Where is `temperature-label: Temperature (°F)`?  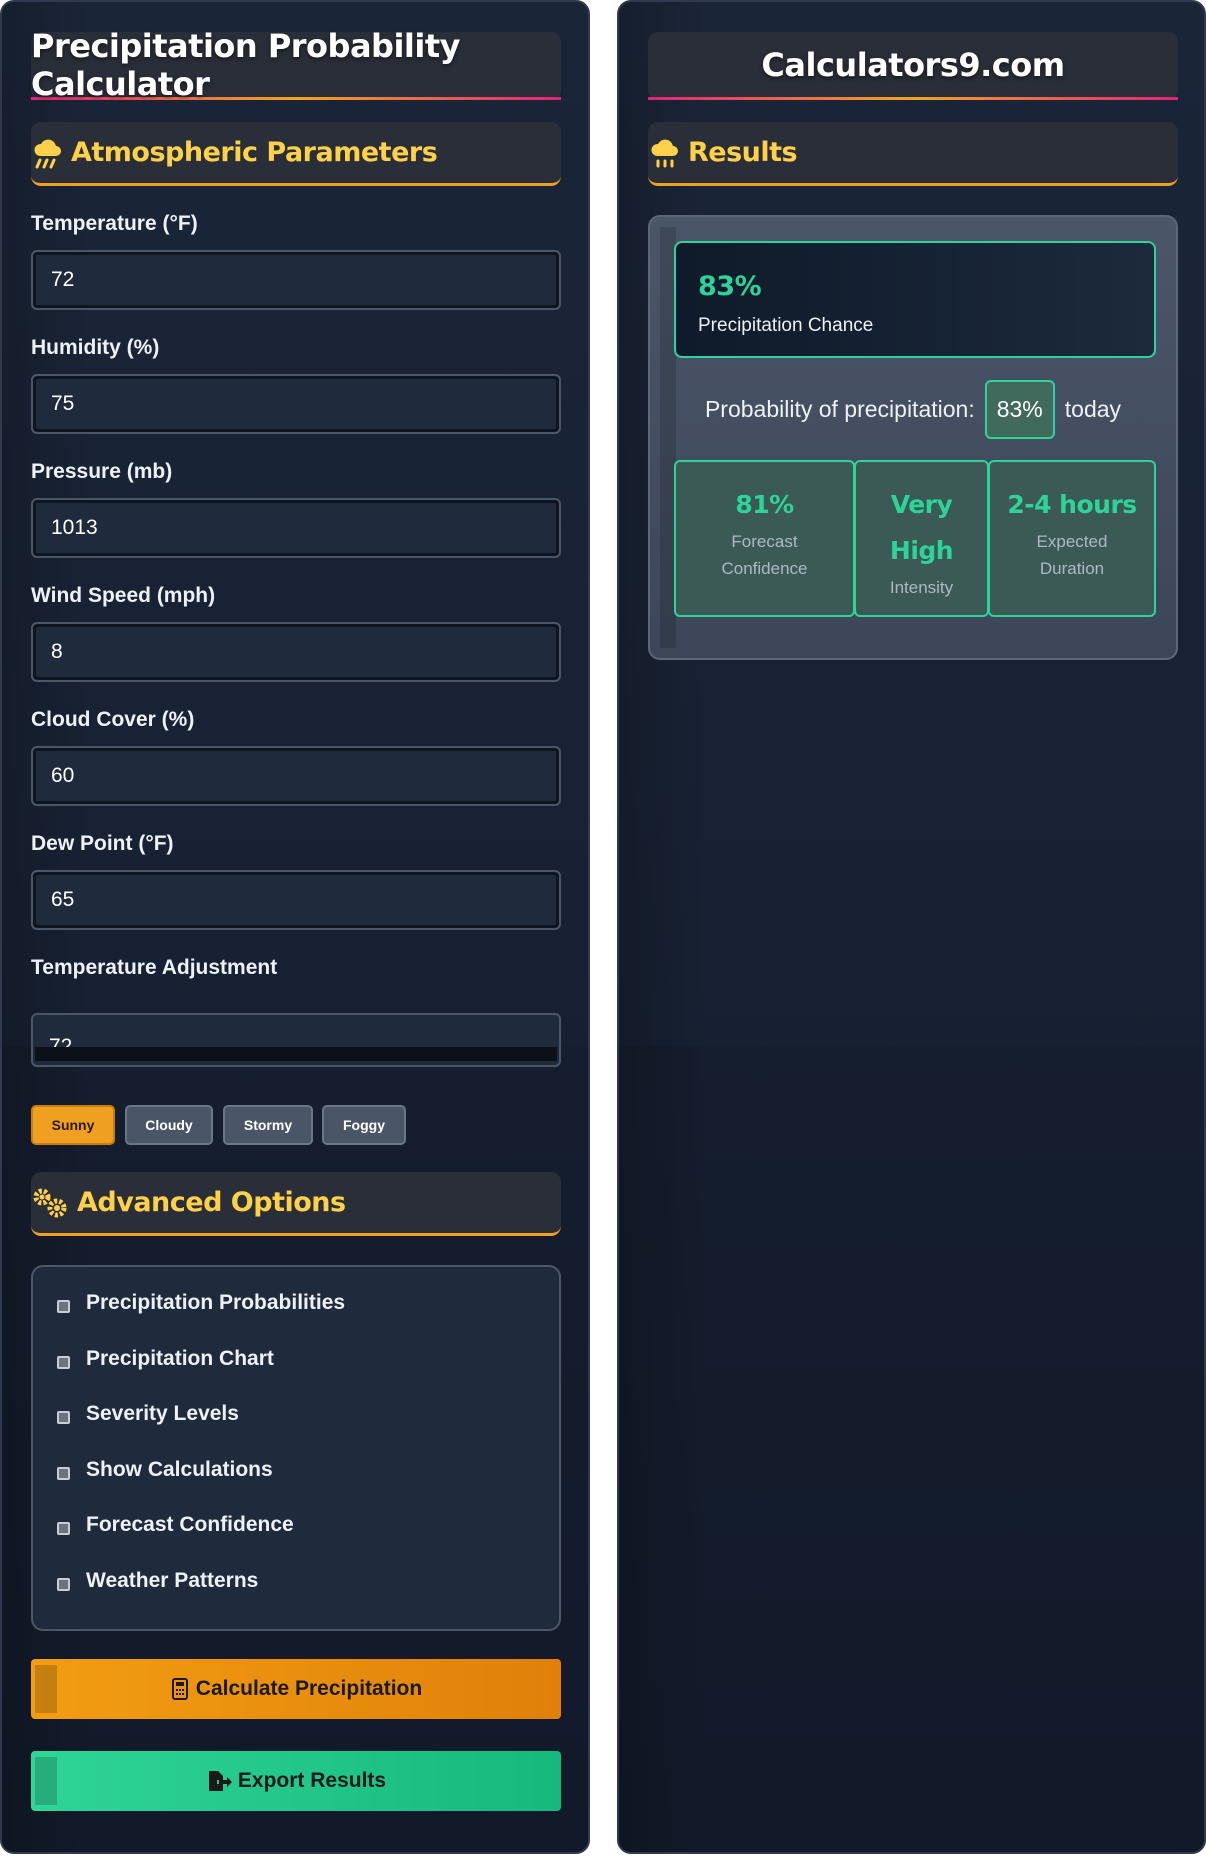 temperature-label: Temperature (°F) is located at coordinates (114, 223).